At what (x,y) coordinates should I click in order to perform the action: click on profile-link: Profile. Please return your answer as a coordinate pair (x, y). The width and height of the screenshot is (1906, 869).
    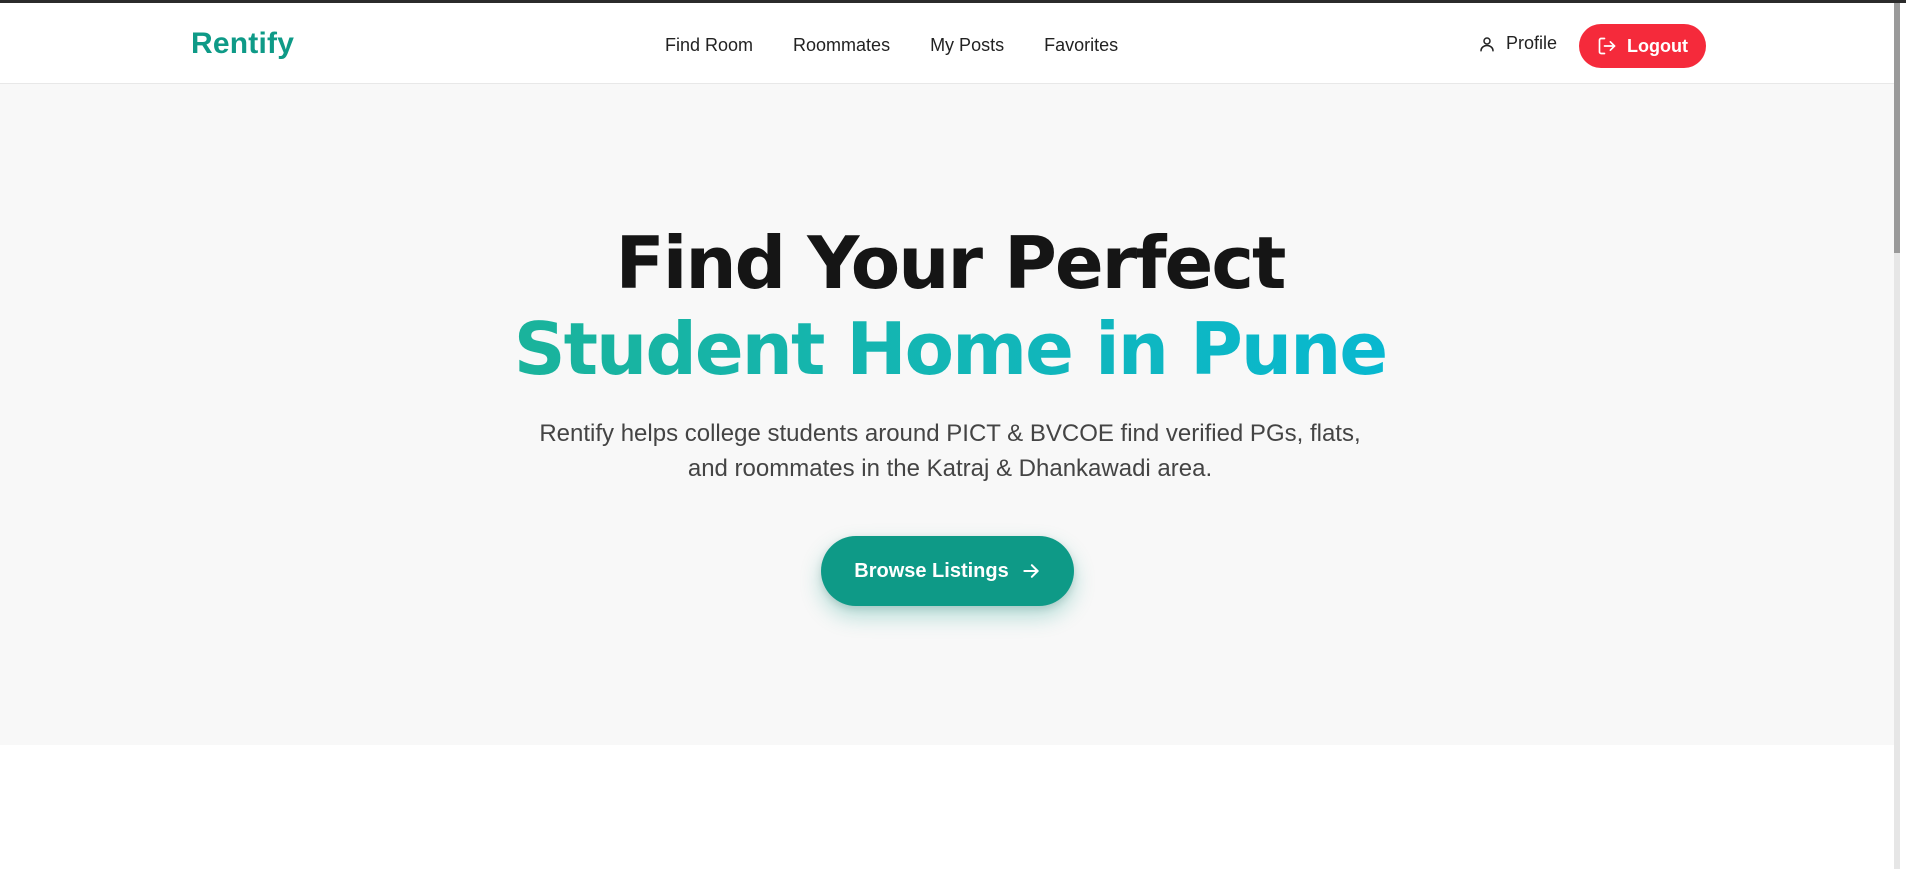
    Looking at the image, I should click on (1517, 43).